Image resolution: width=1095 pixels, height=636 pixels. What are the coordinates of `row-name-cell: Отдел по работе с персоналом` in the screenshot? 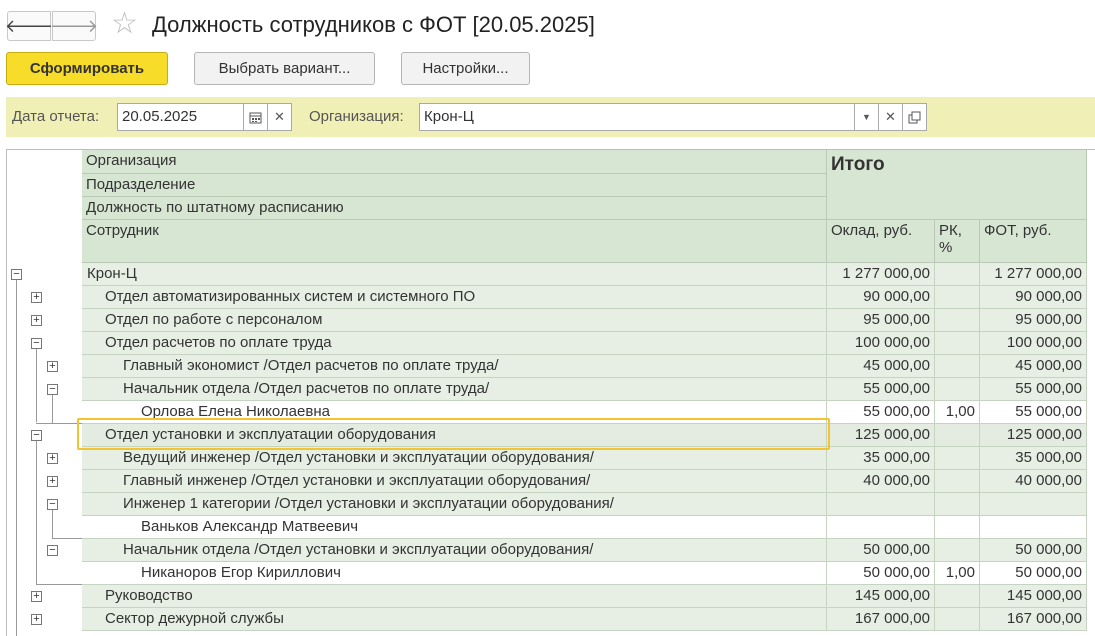 It's located at (454, 320).